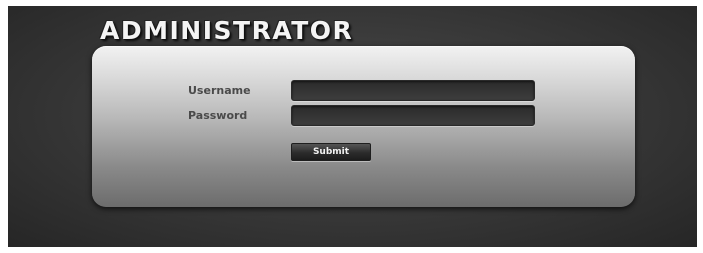  I want to click on password-input, so click(413, 115).